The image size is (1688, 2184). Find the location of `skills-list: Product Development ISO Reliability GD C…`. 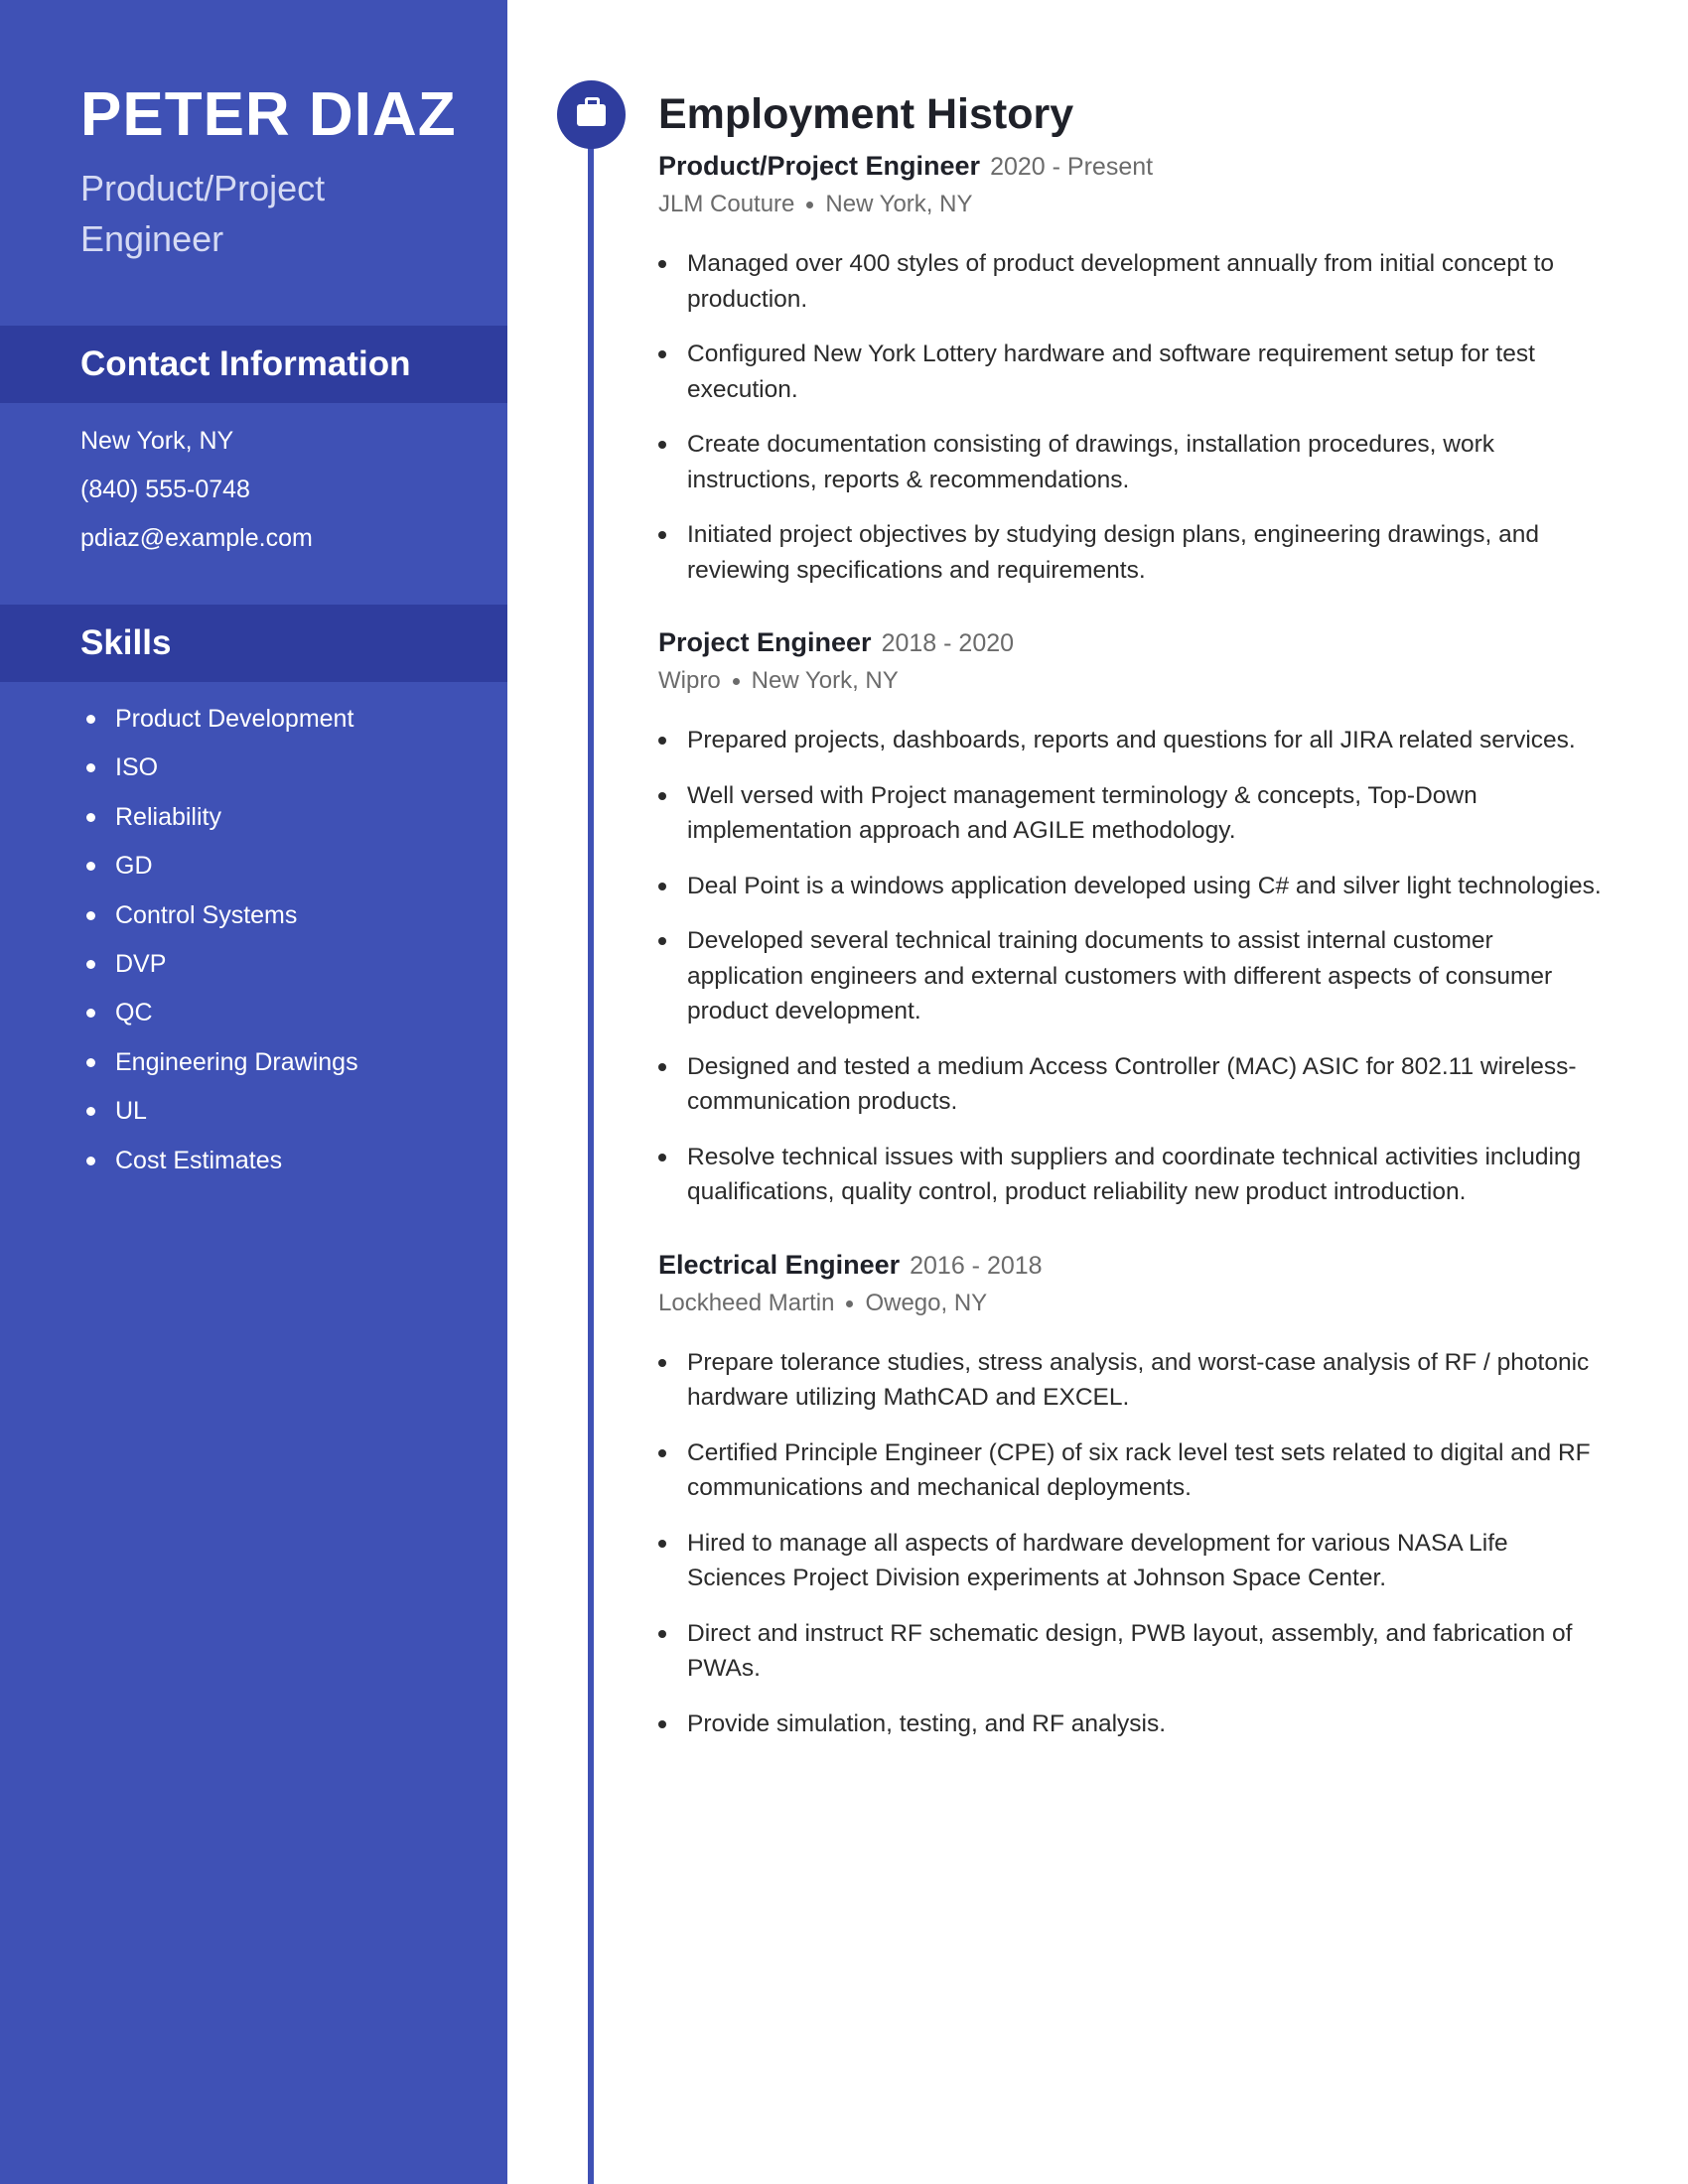

skills-list: Product Development ISO Reliability GD C… is located at coordinates (219, 944).